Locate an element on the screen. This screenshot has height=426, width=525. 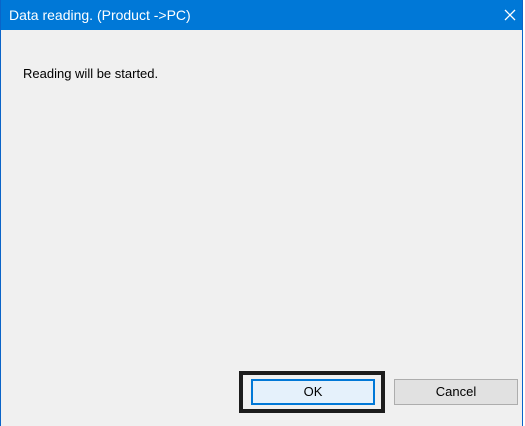
cancel-button: Cancel is located at coordinates (456, 392).